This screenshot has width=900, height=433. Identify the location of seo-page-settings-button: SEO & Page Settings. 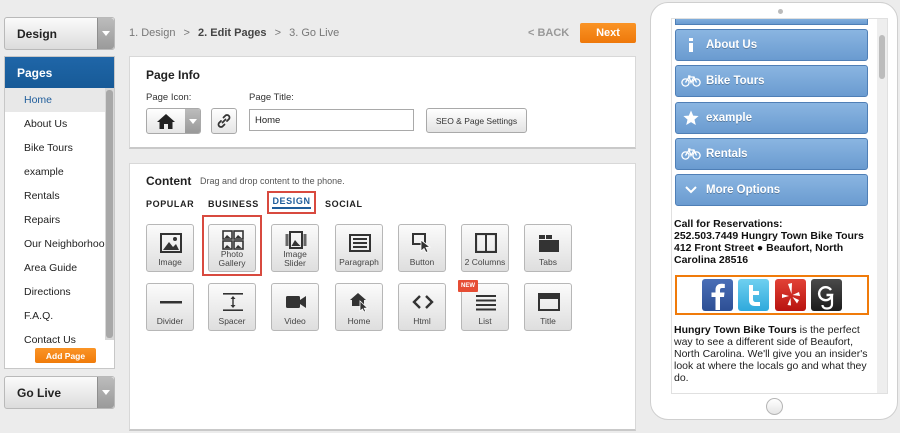
(476, 120).